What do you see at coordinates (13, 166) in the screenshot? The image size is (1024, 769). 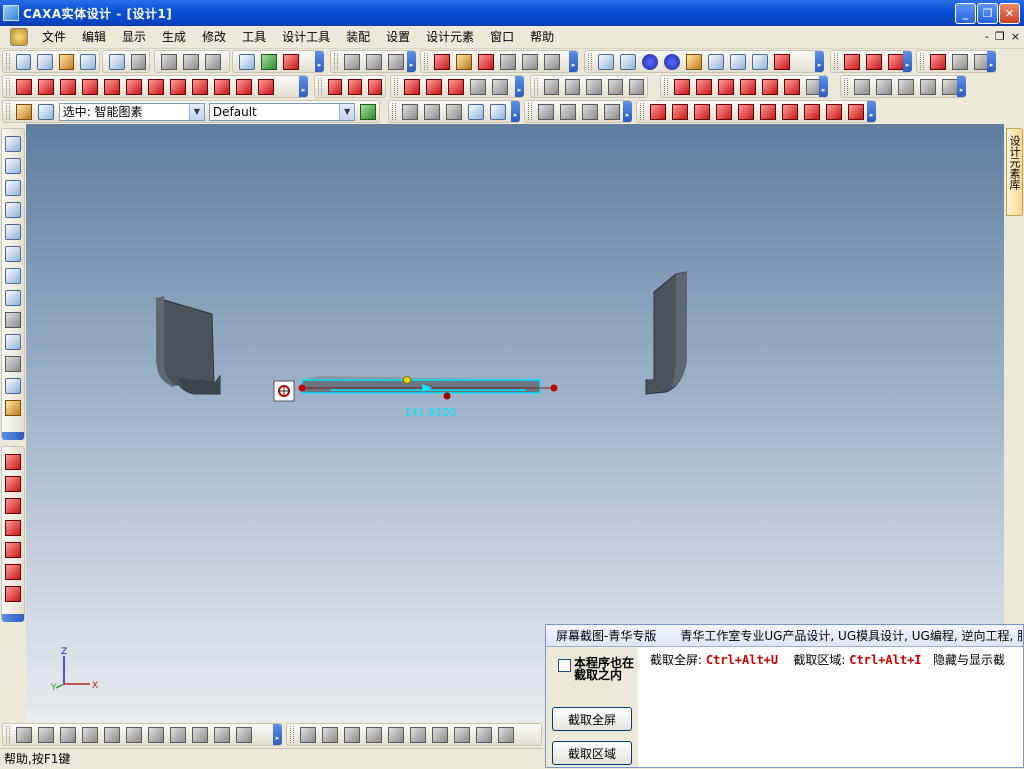 I see `rotate-view-icon` at bounding box center [13, 166].